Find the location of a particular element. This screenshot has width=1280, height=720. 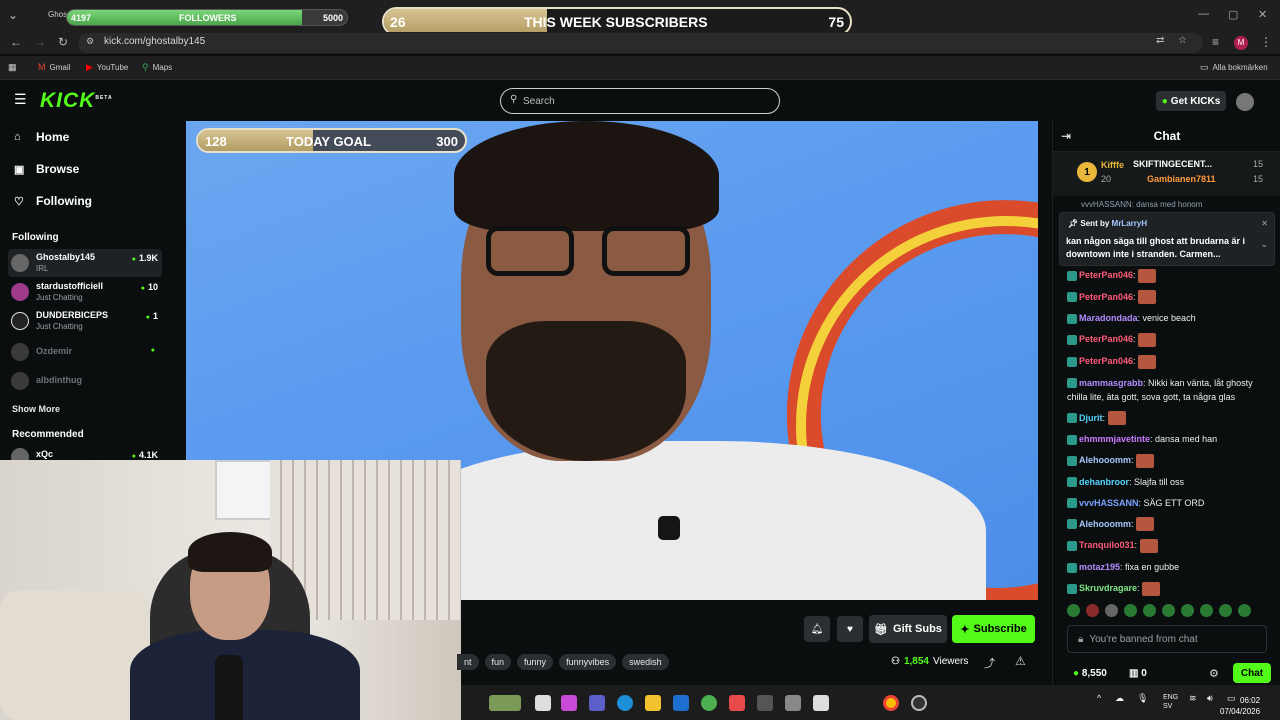

translate-icon: ⇄ is located at coordinates (1160, 40).